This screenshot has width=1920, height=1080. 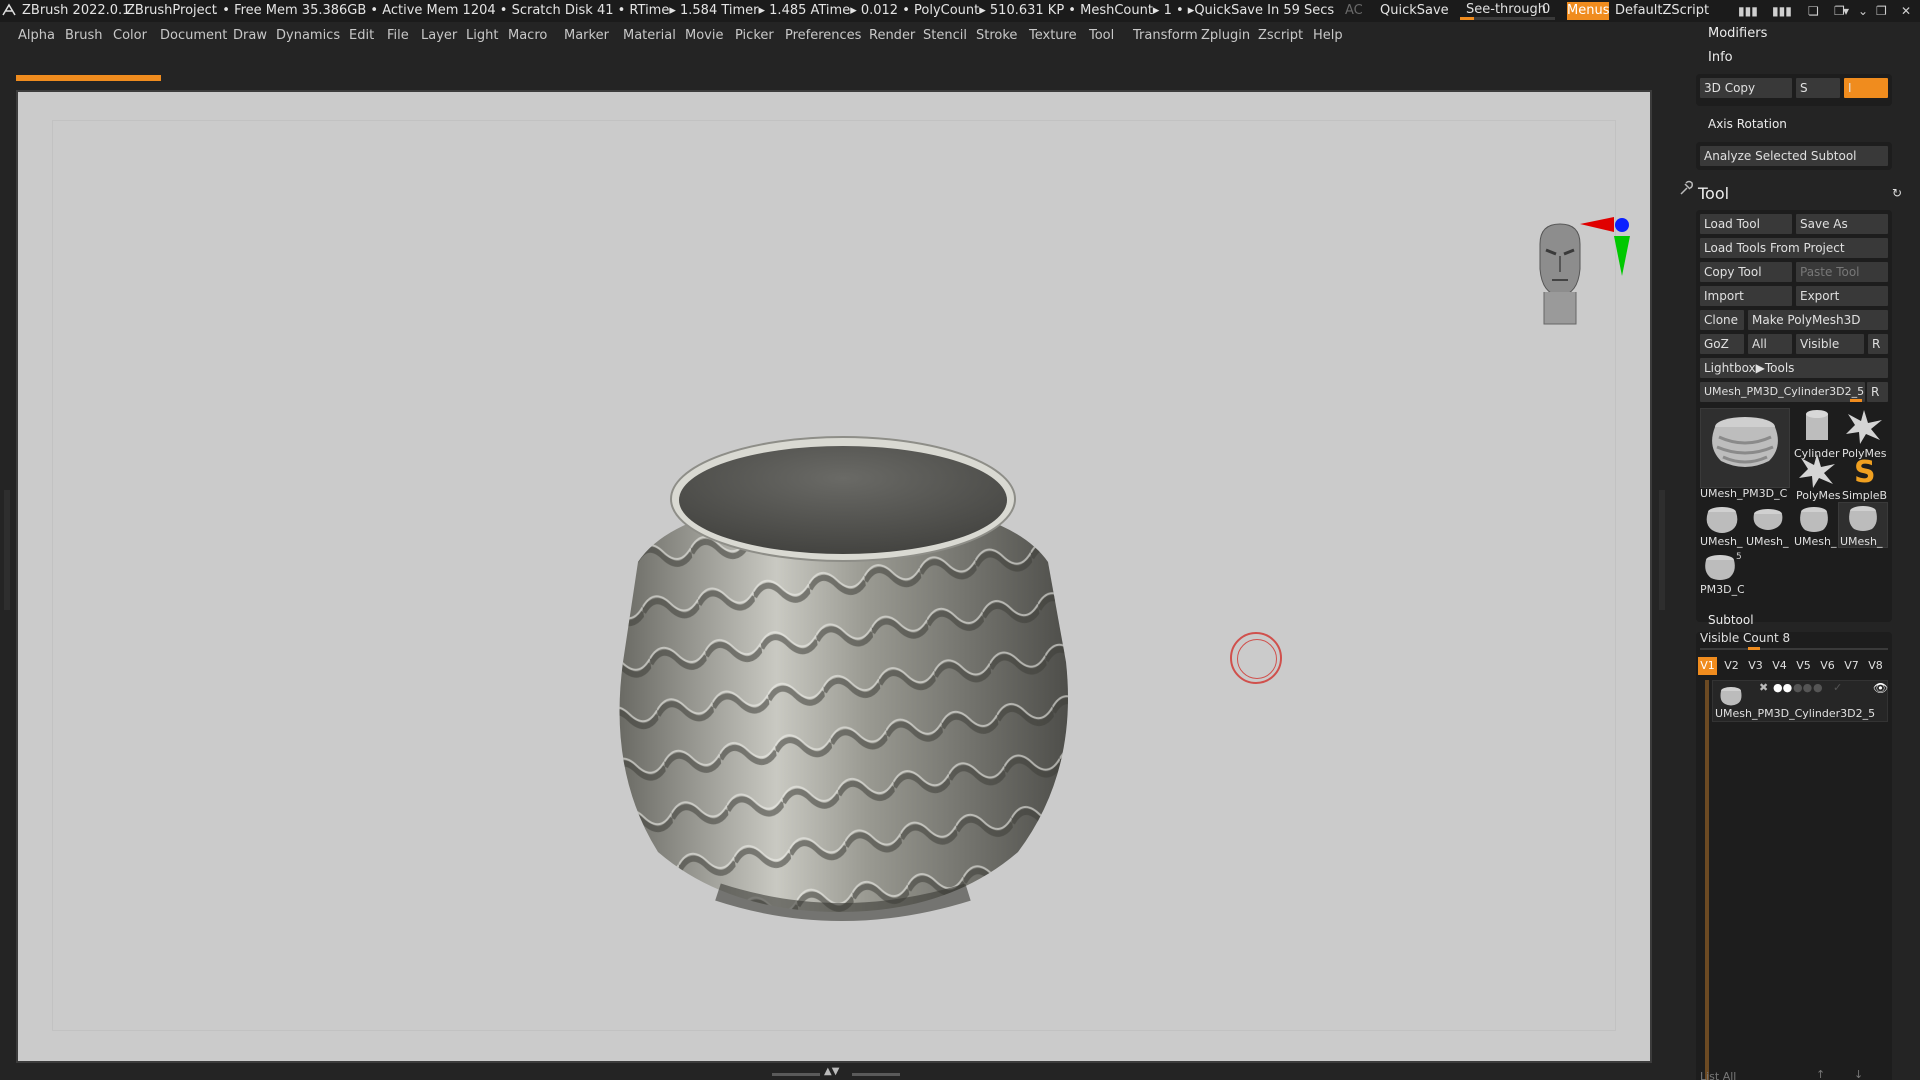 I want to click on menu-item-edit: Edit, so click(x=361, y=35).